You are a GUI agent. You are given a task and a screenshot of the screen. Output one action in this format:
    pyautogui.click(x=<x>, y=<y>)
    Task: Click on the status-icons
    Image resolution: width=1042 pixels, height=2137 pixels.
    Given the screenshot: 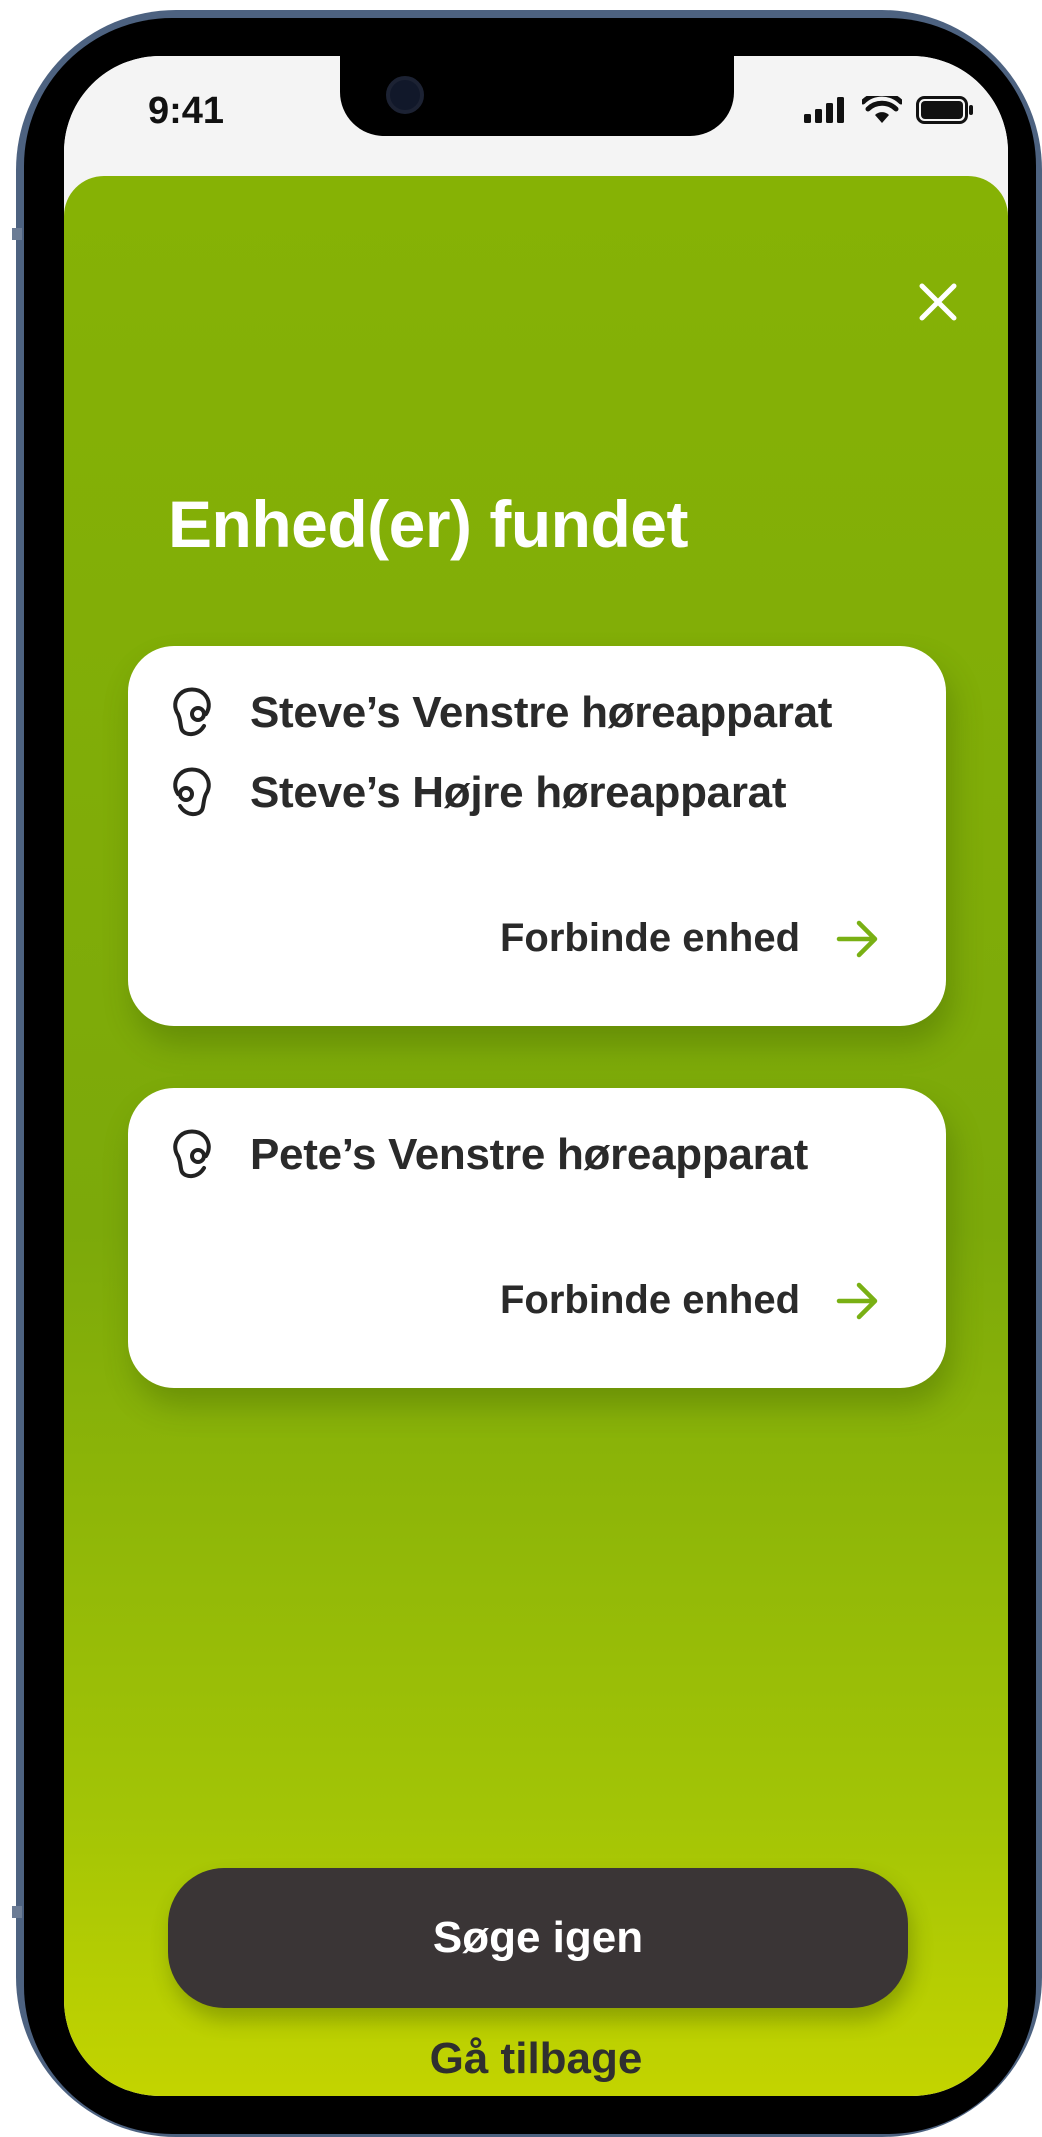 What is the action you would take?
    pyautogui.click(x=889, y=110)
    